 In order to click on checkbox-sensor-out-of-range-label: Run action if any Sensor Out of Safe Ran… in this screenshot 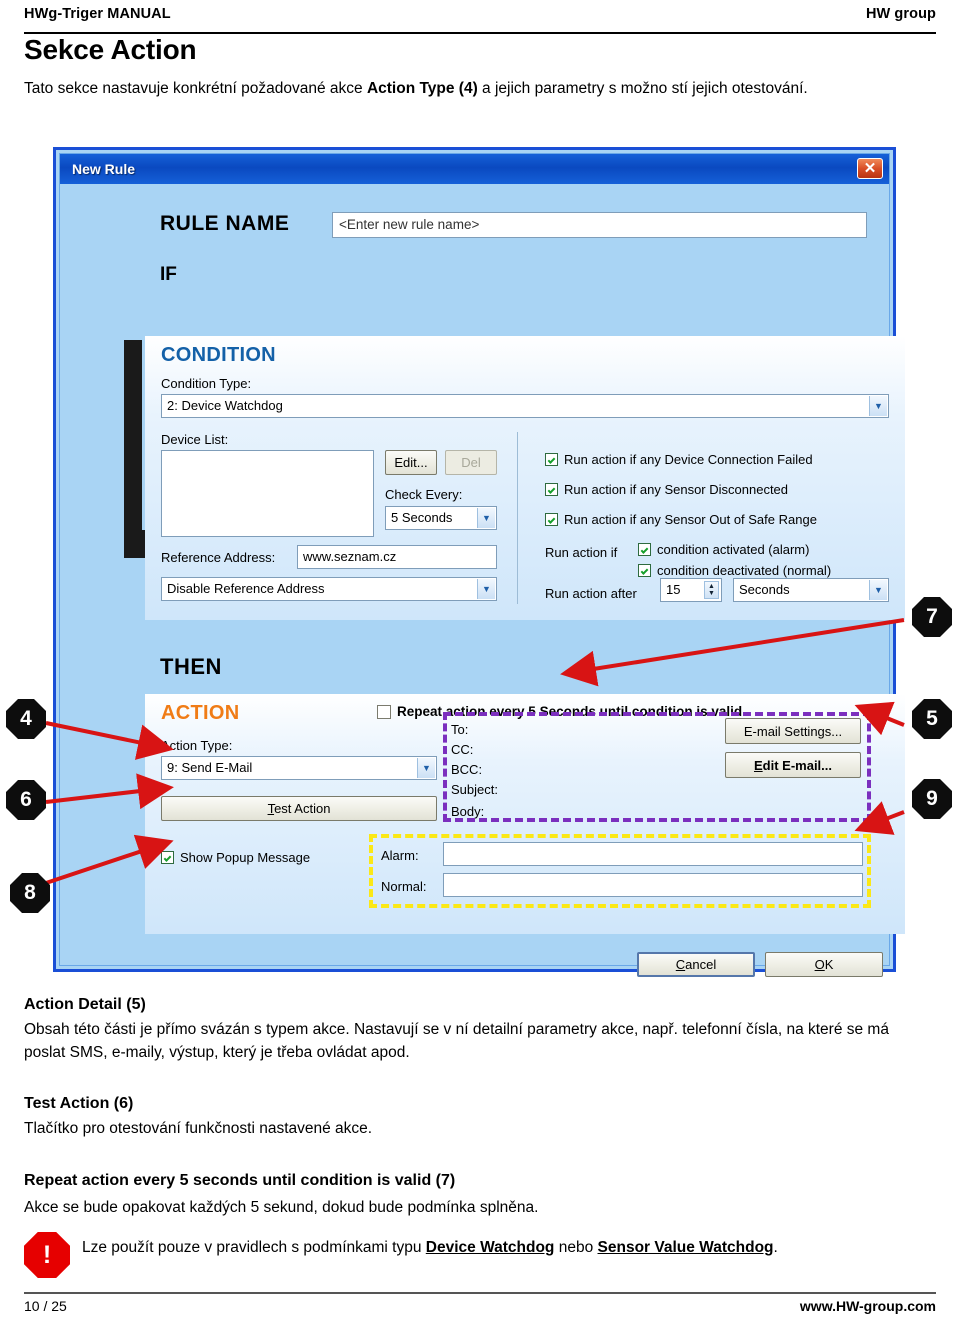, I will do `click(690, 519)`.